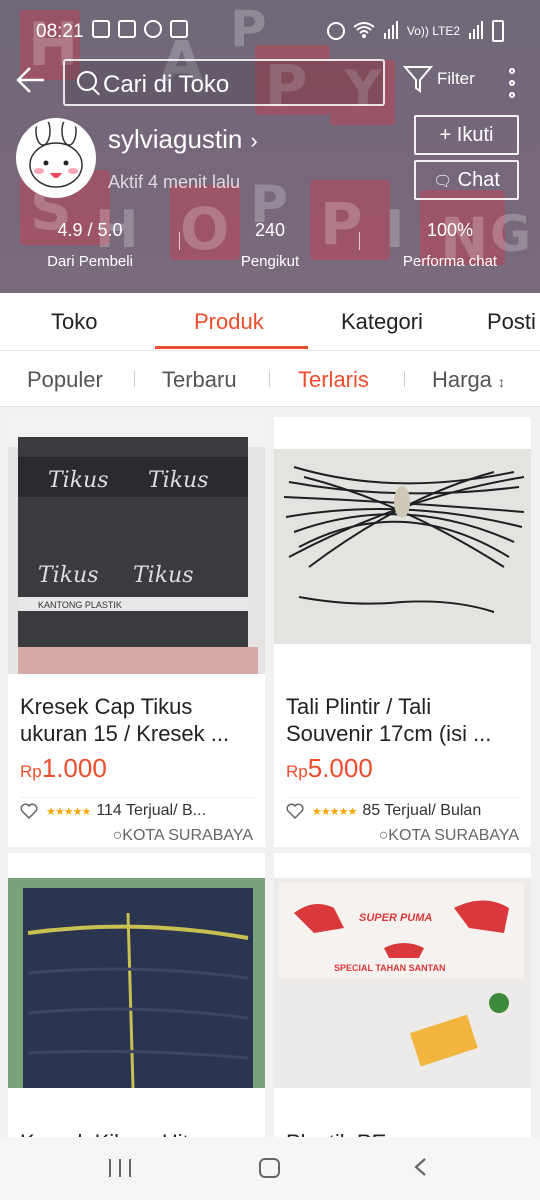 The image size is (540, 1200). I want to click on recent-apps-button, so click(120, 1168).